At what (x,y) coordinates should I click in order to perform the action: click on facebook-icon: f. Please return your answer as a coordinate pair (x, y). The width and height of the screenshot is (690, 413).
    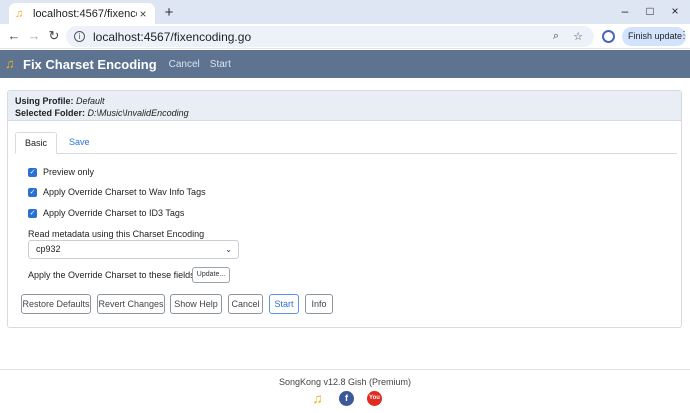
    Looking at the image, I should click on (346, 398).